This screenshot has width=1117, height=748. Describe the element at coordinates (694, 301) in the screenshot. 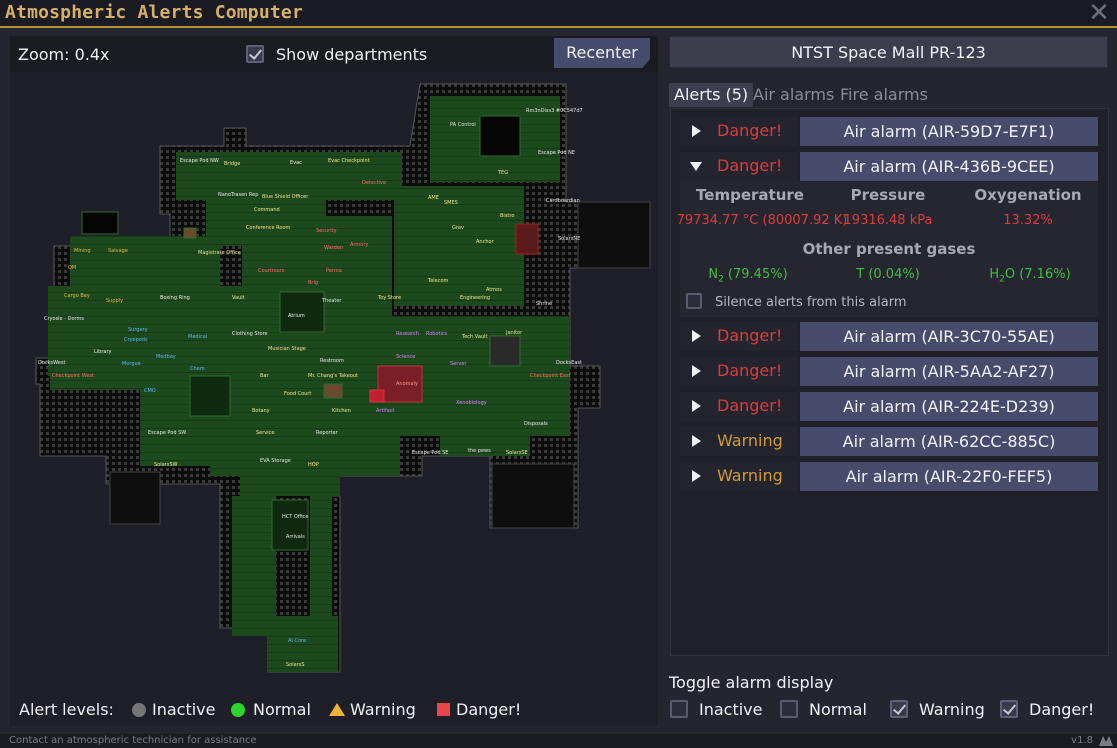

I see `silence-checkbox` at that location.